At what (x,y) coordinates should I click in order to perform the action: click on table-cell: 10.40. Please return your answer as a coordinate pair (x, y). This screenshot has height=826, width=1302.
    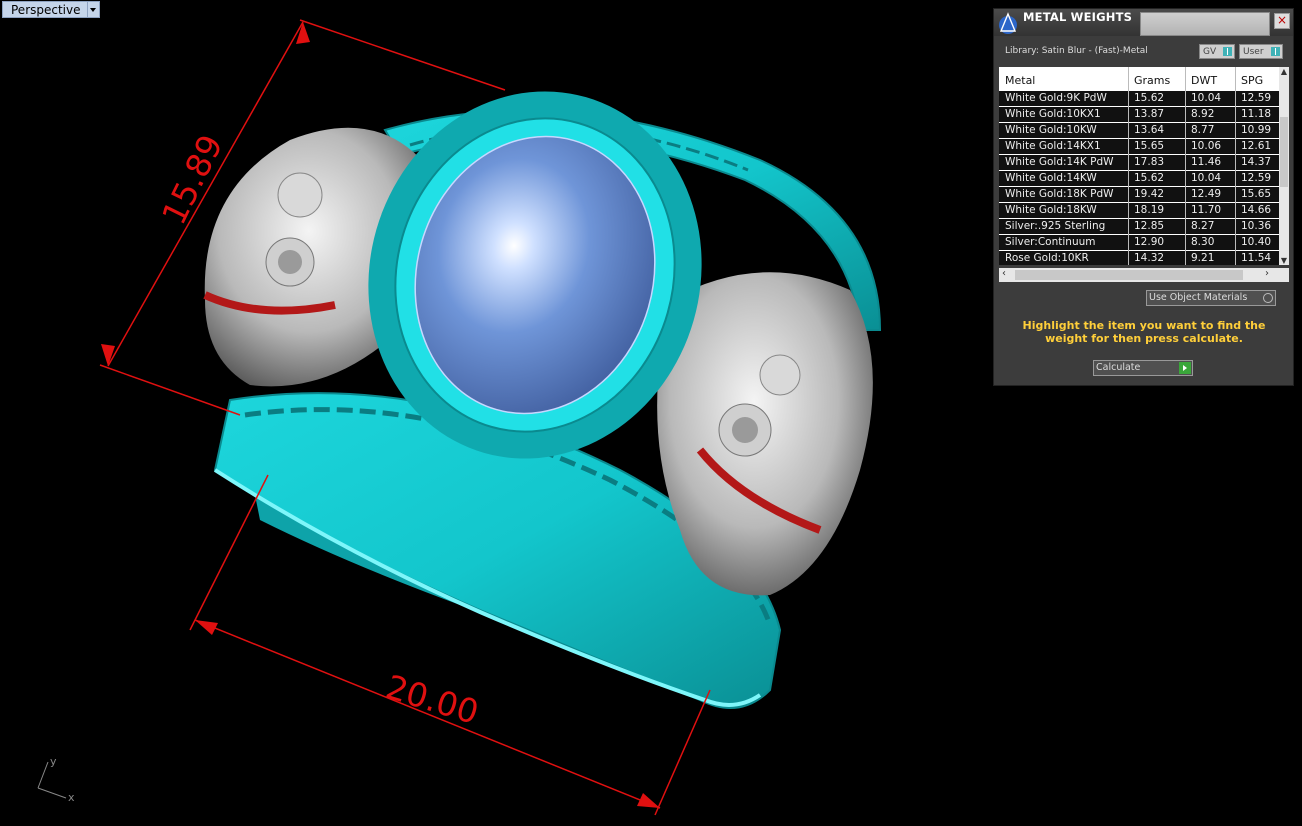
    Looking at the image, I should click on (1256, 242).